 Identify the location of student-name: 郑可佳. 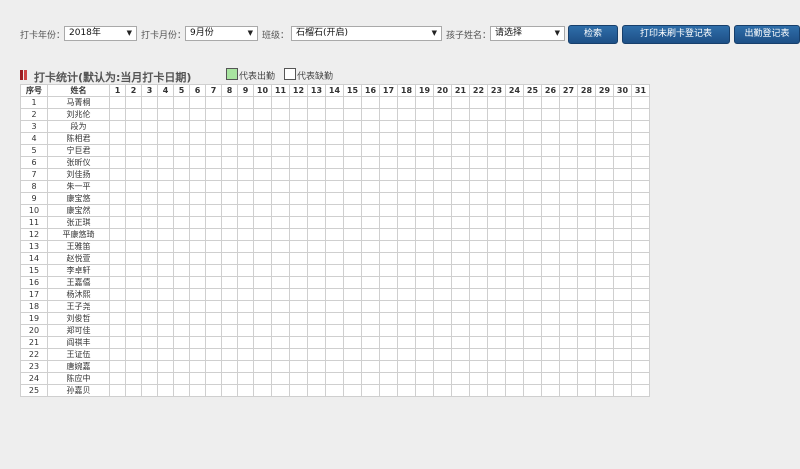
(78, 330).